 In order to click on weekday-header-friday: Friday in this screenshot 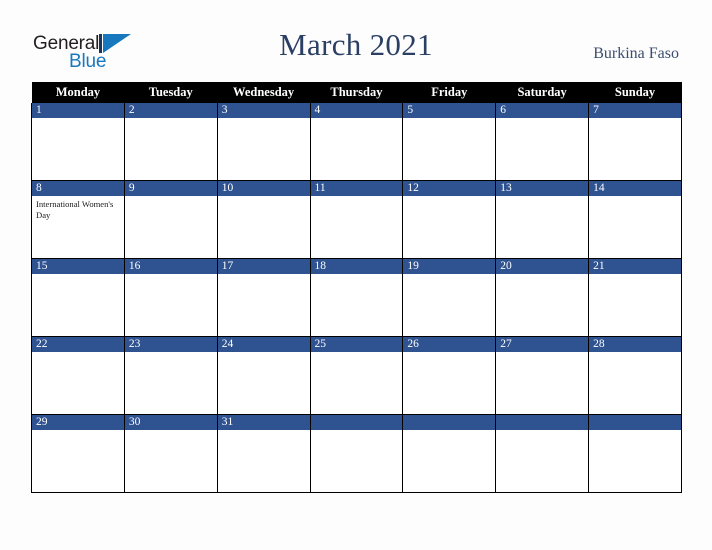, I will do `click(449, 92)`.